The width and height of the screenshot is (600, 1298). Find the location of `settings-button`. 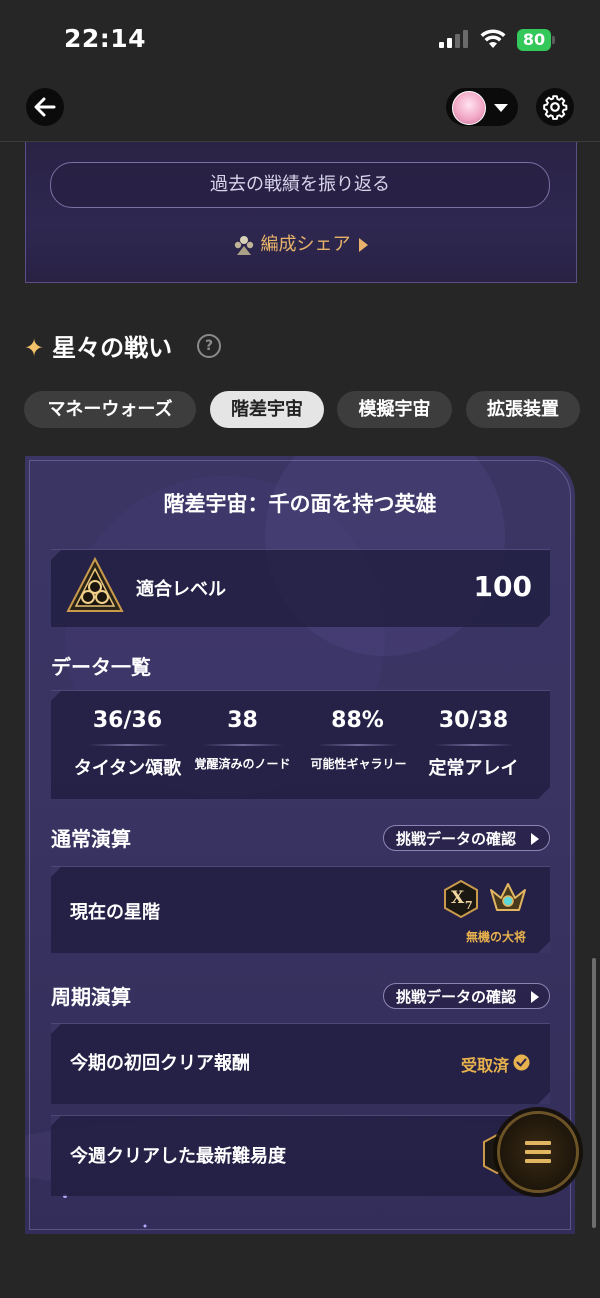

settings-button is located at coordinates (555, 107).